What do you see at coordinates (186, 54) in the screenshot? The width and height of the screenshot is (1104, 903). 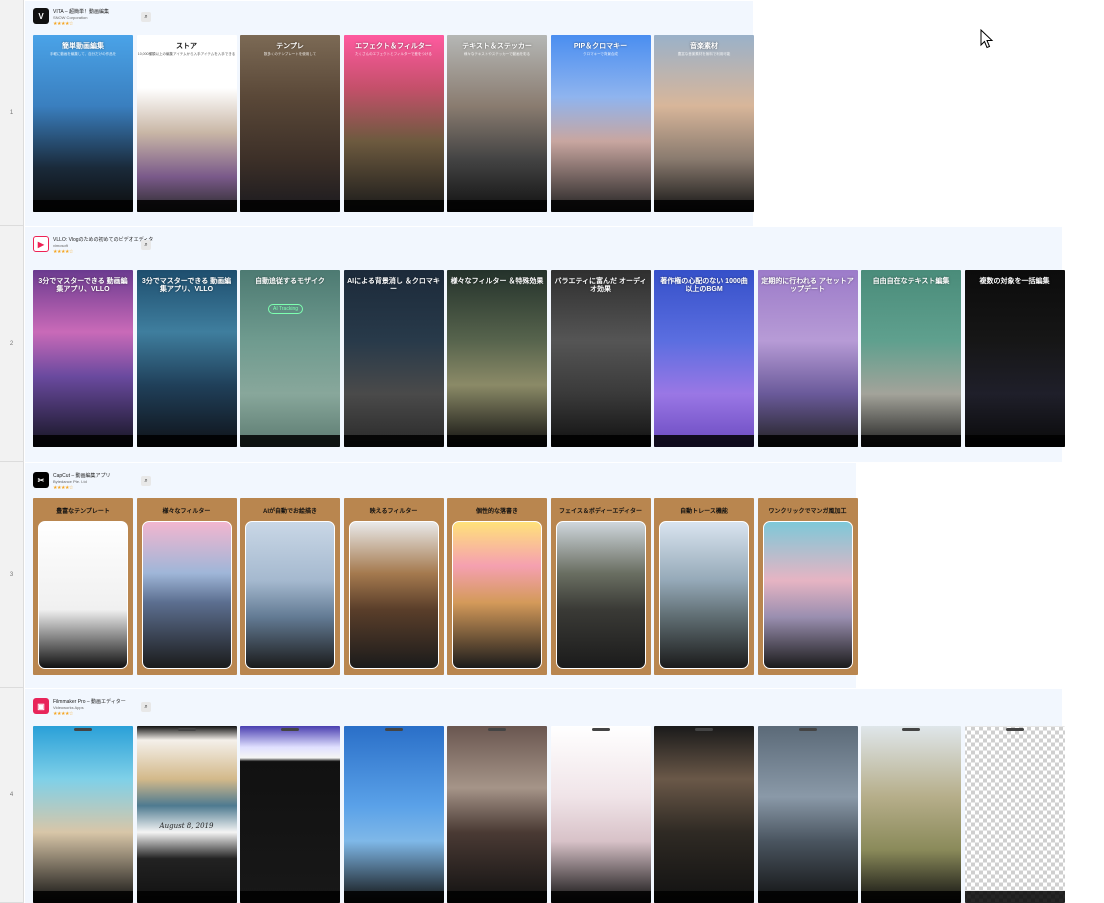 I see `screenshot-subtitle: 10,000種類以上の編集アイテムから入手アイテムを入手できる` at bounding box center [186, 54].